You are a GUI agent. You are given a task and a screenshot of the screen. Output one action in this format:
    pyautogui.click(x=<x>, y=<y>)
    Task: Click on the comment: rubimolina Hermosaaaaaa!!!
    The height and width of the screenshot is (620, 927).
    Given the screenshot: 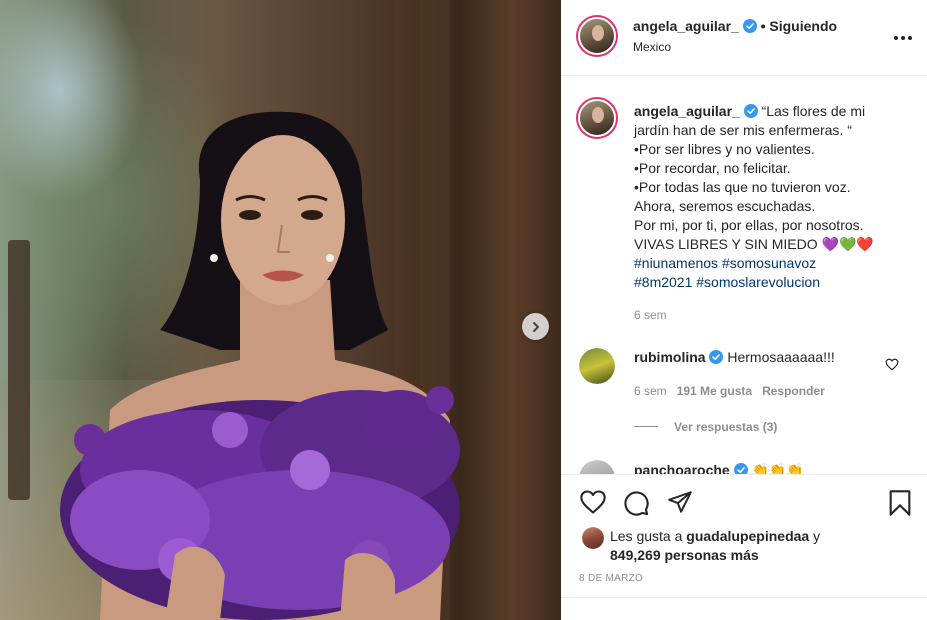 What is the action you would take?
    pyautogui.click(x=734, y=357)
    